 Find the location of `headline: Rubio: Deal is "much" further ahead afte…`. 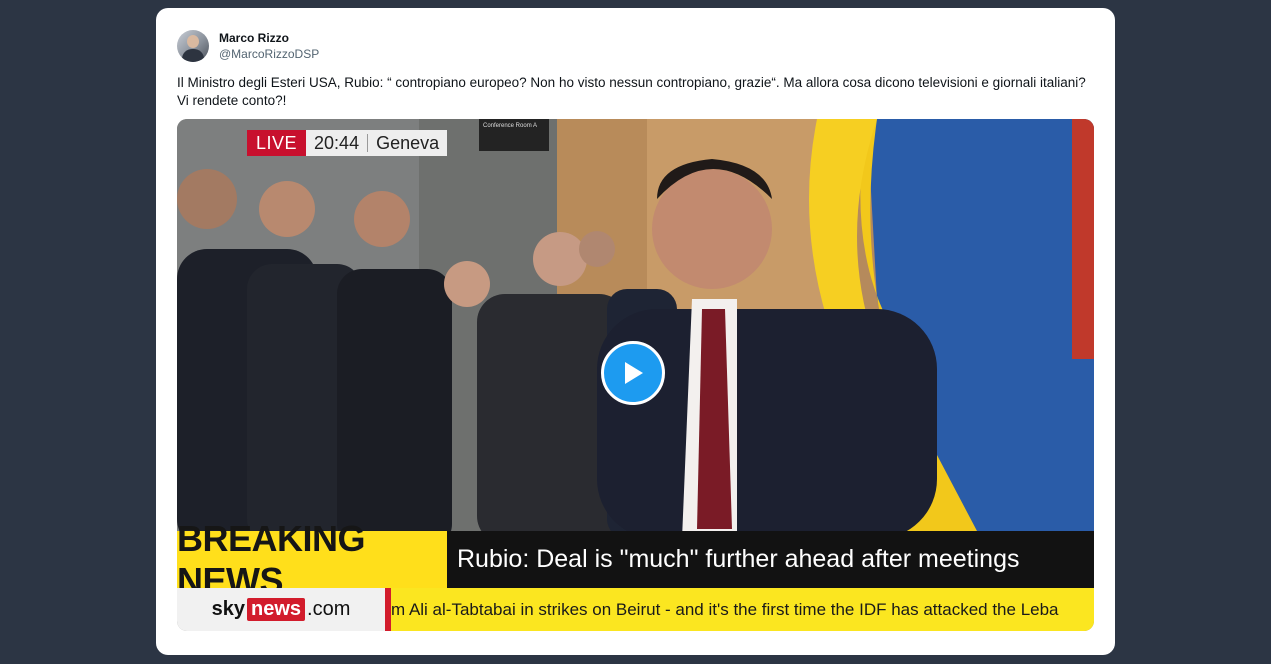

headline: Rubio: Deal is "much" further ahead afte… is located at coordinates (770, 559).